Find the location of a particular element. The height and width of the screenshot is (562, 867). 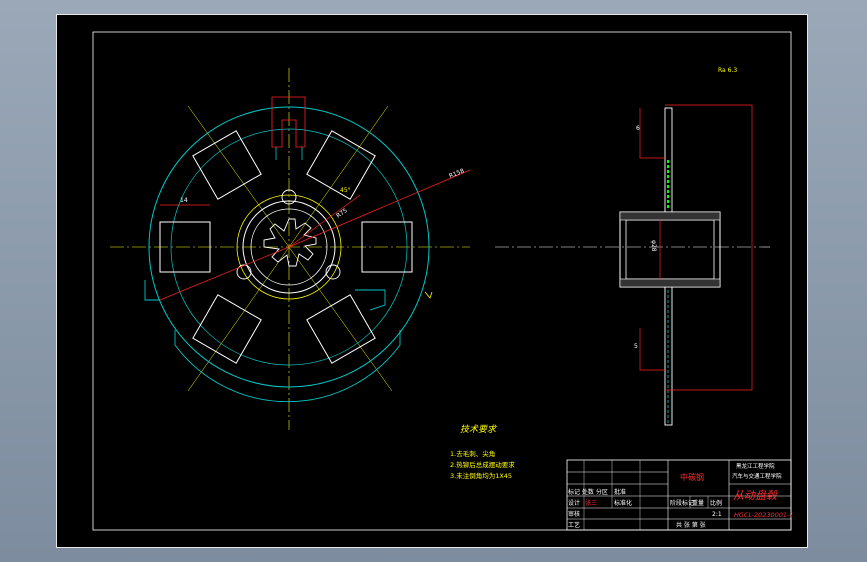

tb-approve: 批准 is located at coordinates (620, 492).